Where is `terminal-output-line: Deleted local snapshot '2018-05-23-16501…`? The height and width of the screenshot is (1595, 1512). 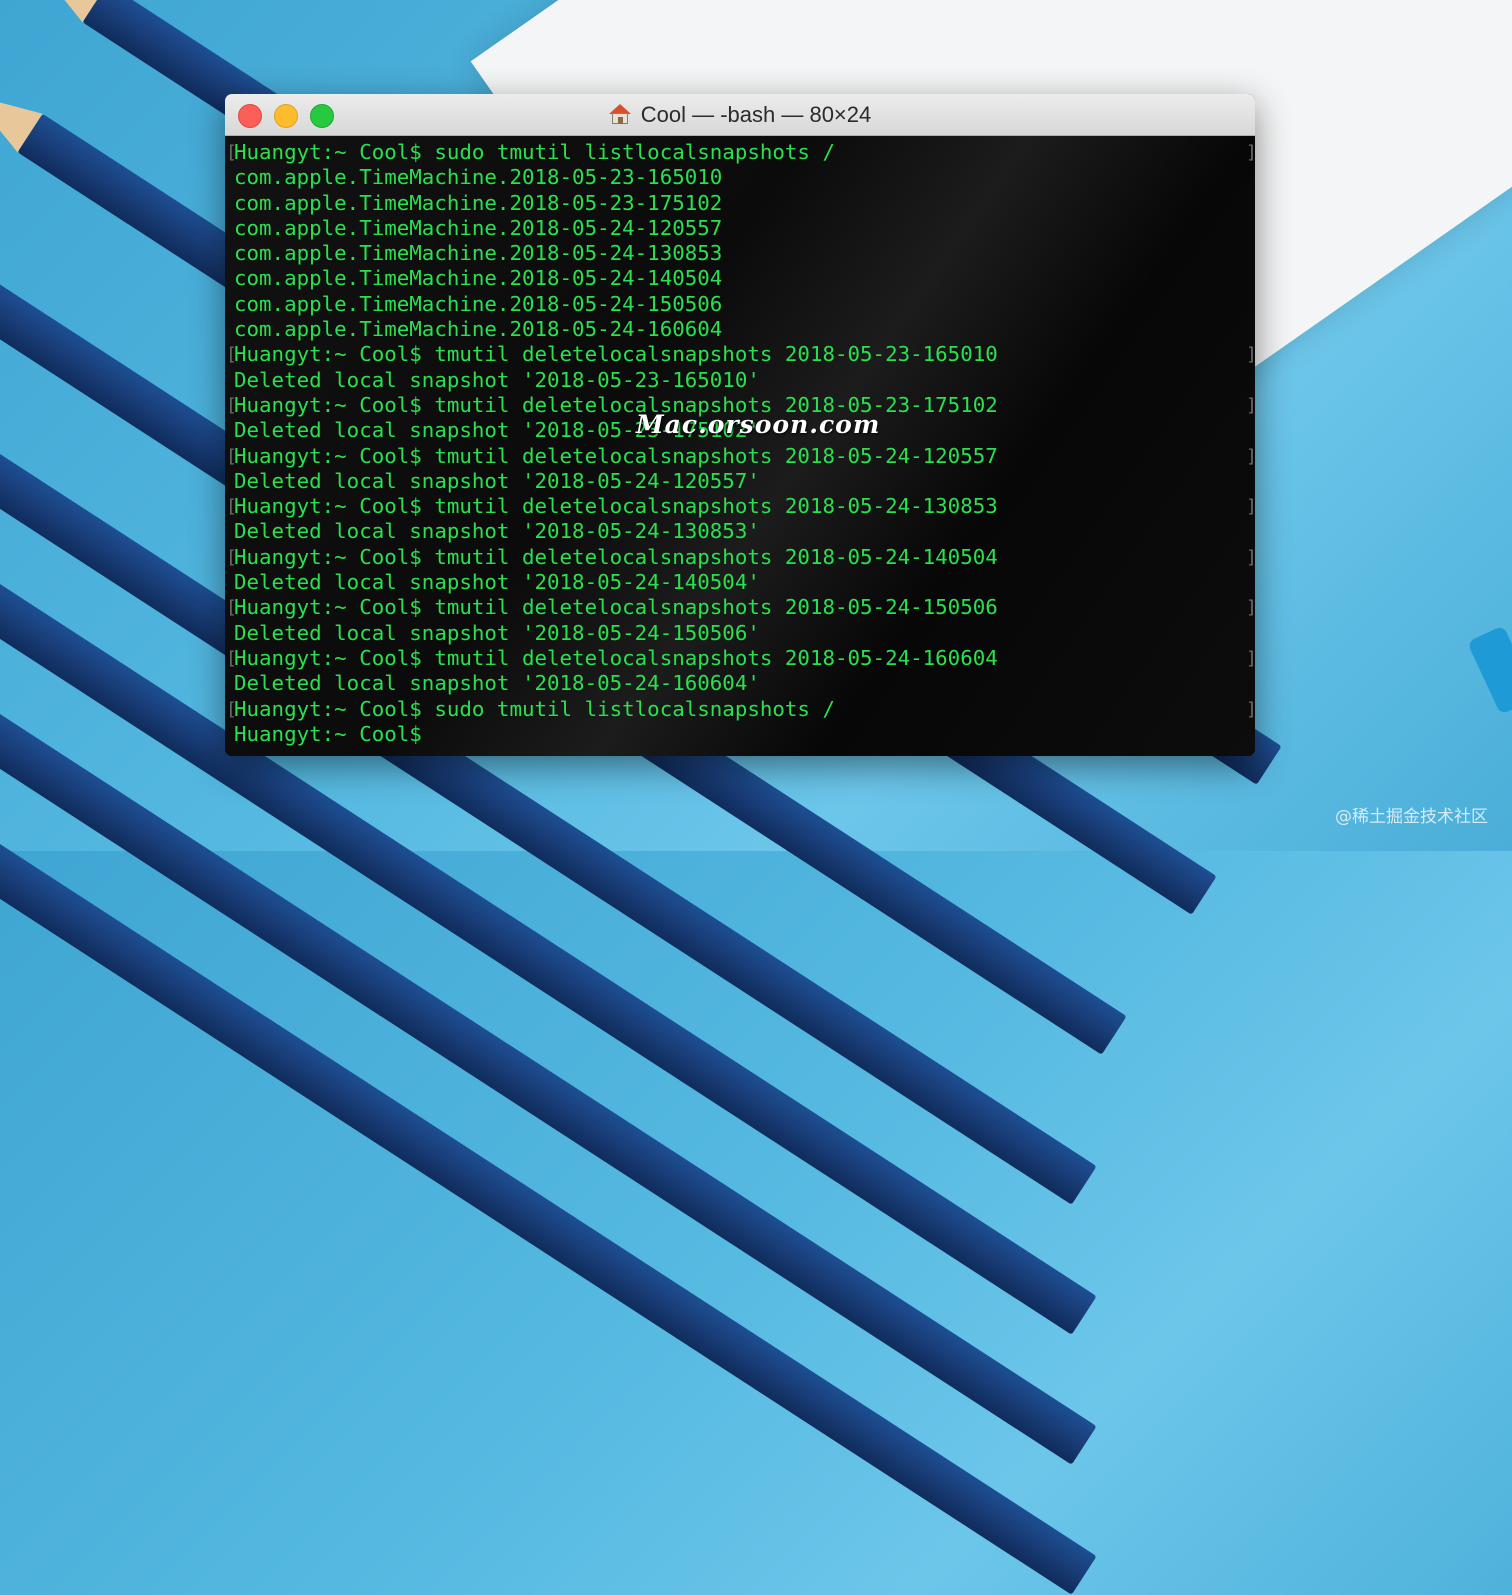
terminal-output-line: Deleted local snapshot '2018-05-23-16501… is located at coordinates (497, 379).